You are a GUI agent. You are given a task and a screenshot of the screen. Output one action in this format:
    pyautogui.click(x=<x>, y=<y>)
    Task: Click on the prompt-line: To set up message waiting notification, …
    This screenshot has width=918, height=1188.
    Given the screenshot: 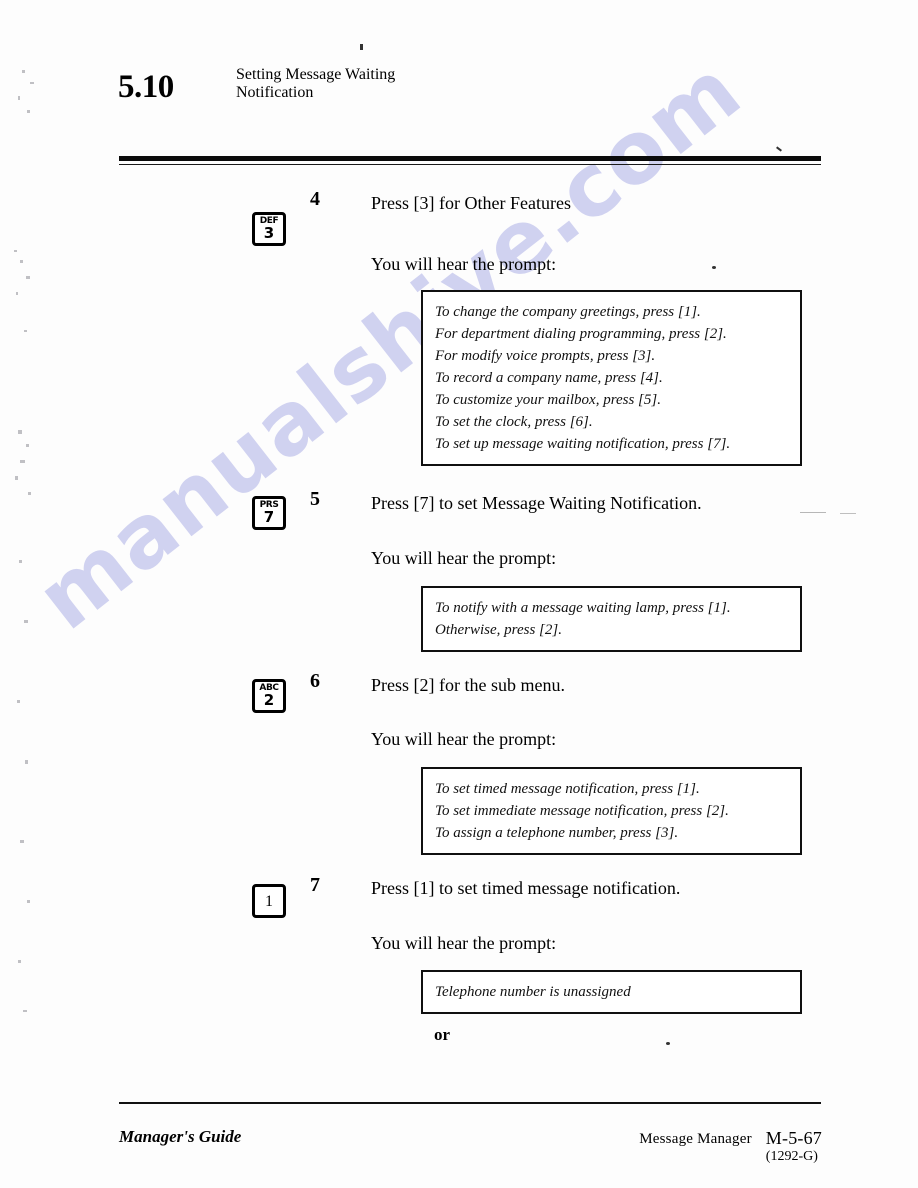 What is the action you would take?
    pyautogui.click(x=583, y=444)
    